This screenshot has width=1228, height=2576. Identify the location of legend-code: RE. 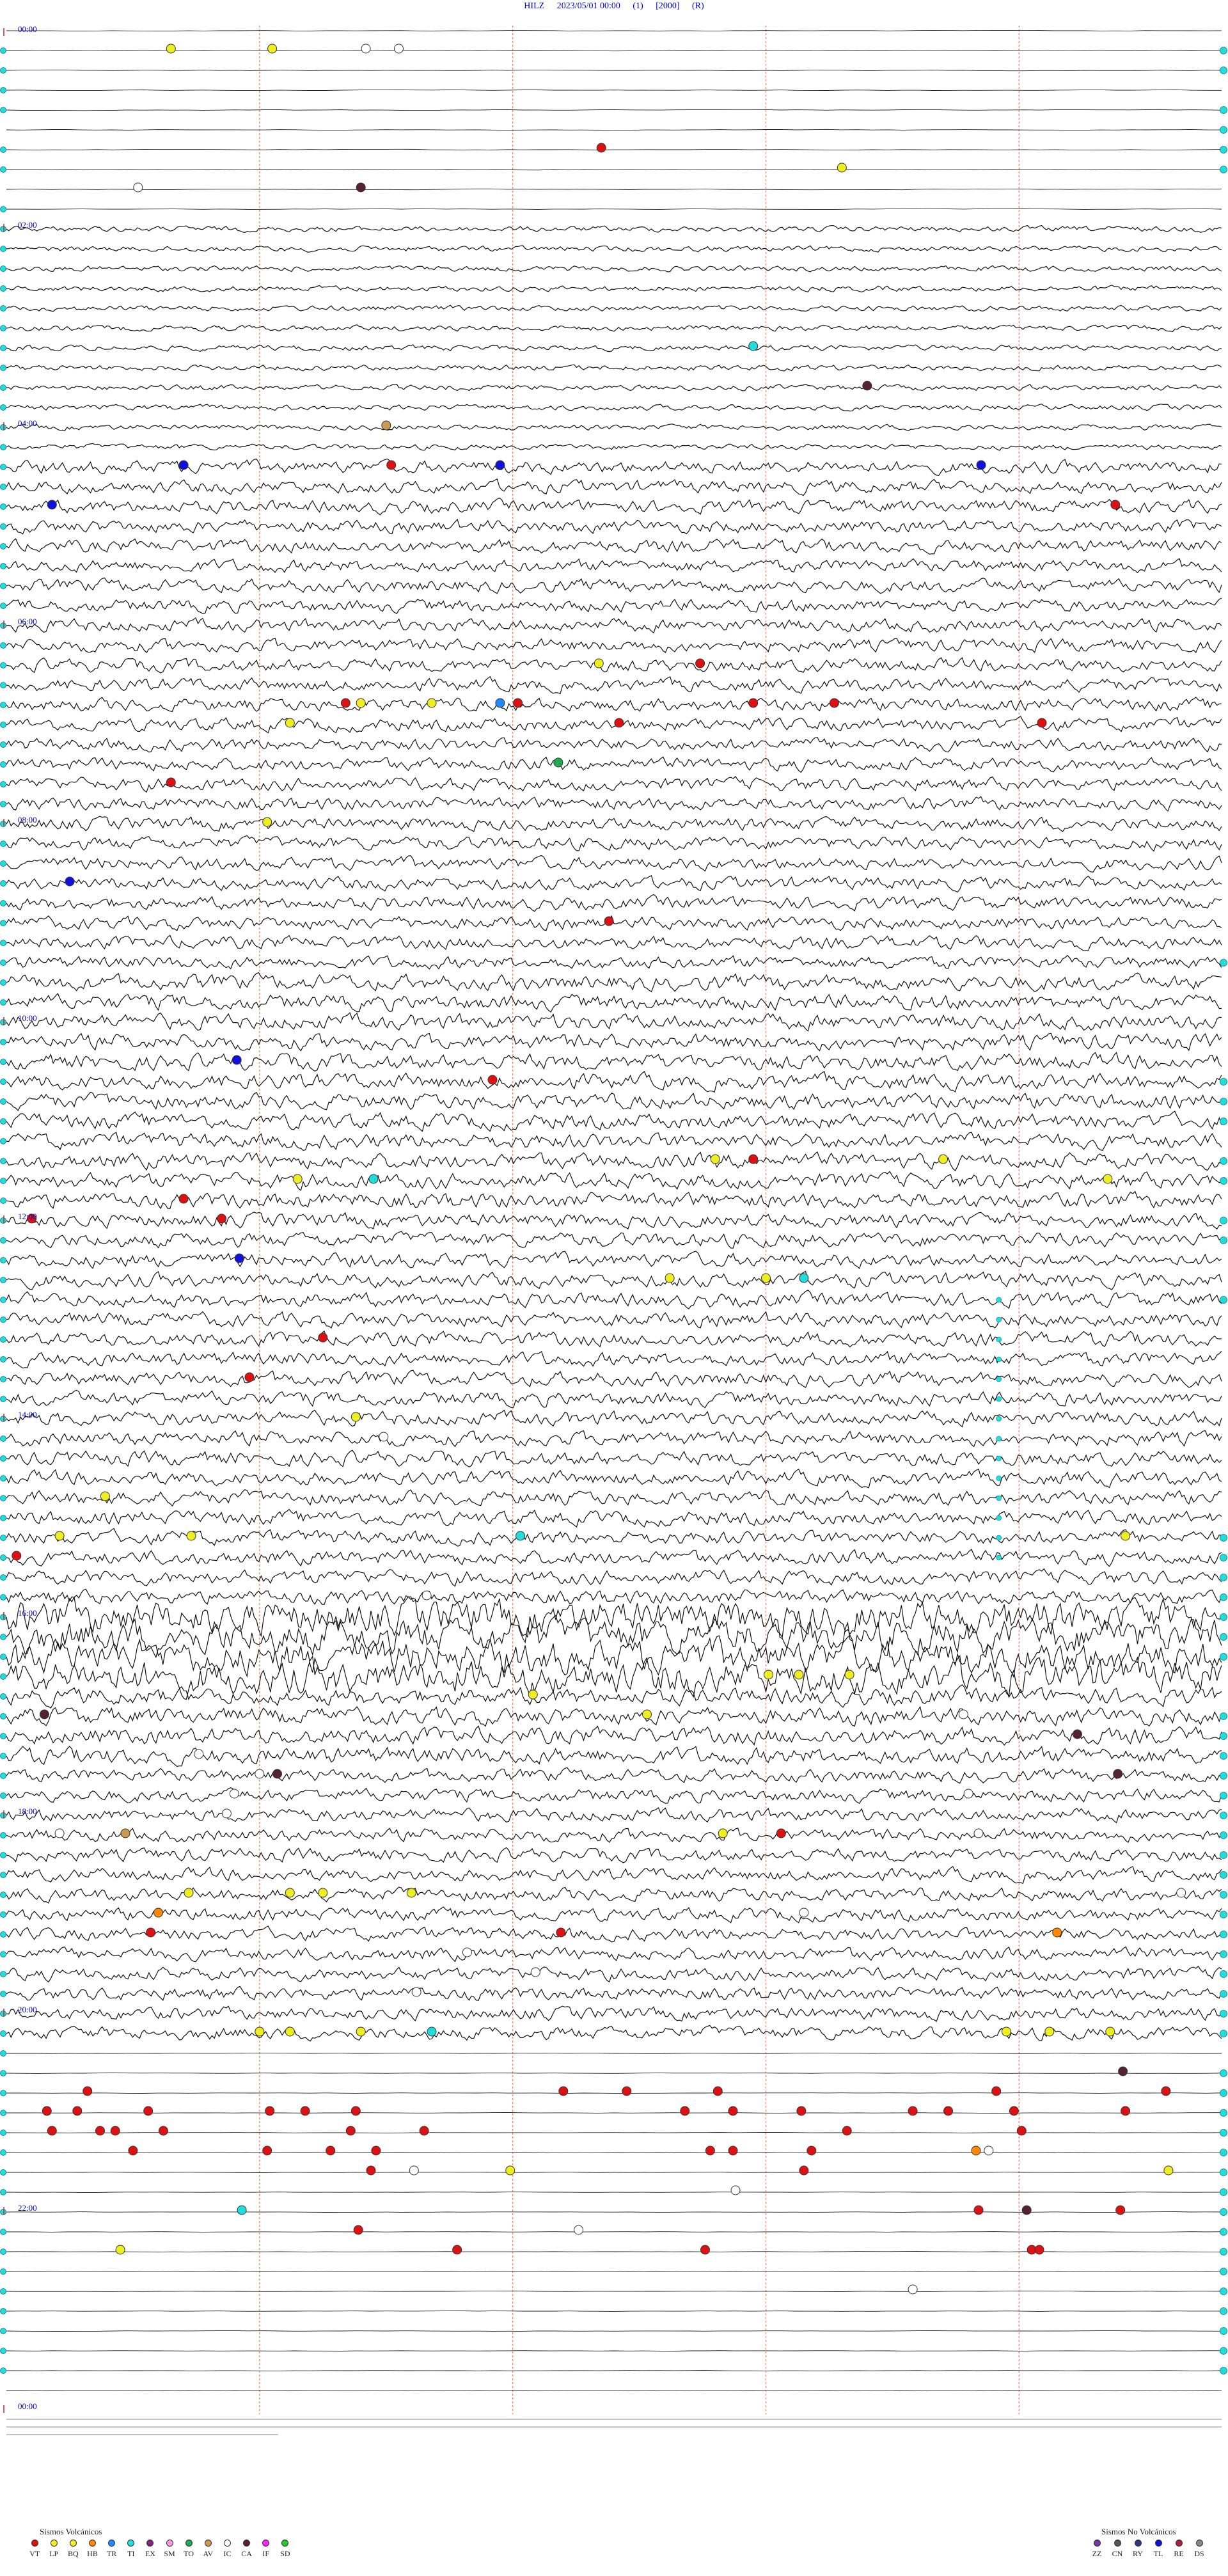
(1179, 2553).